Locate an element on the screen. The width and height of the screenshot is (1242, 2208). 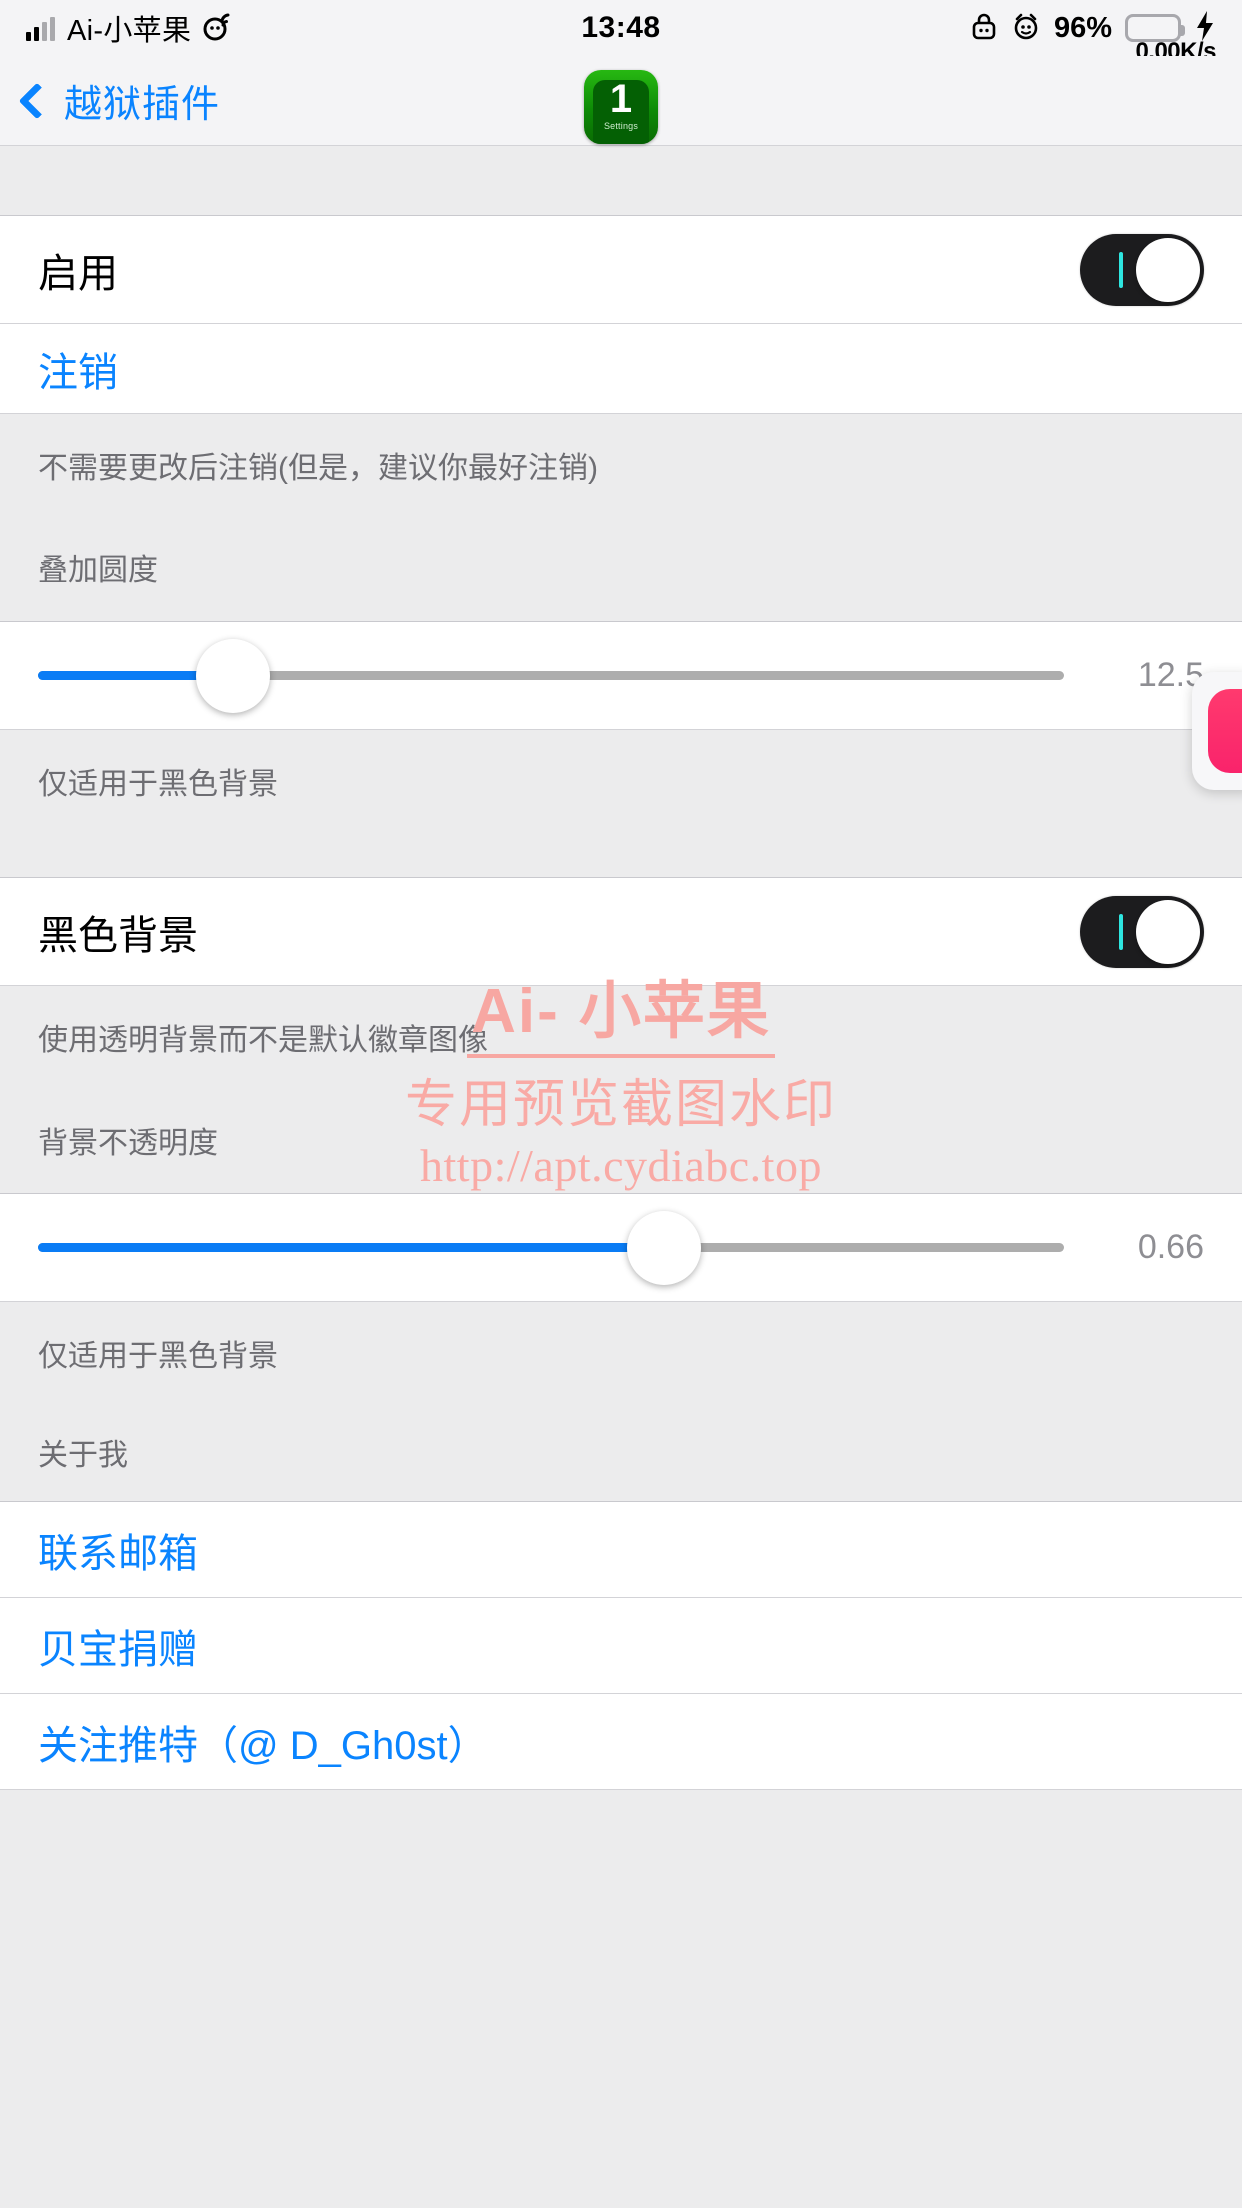
row-black-background-label: 黑色背景 is located at coordinates (118, 935).